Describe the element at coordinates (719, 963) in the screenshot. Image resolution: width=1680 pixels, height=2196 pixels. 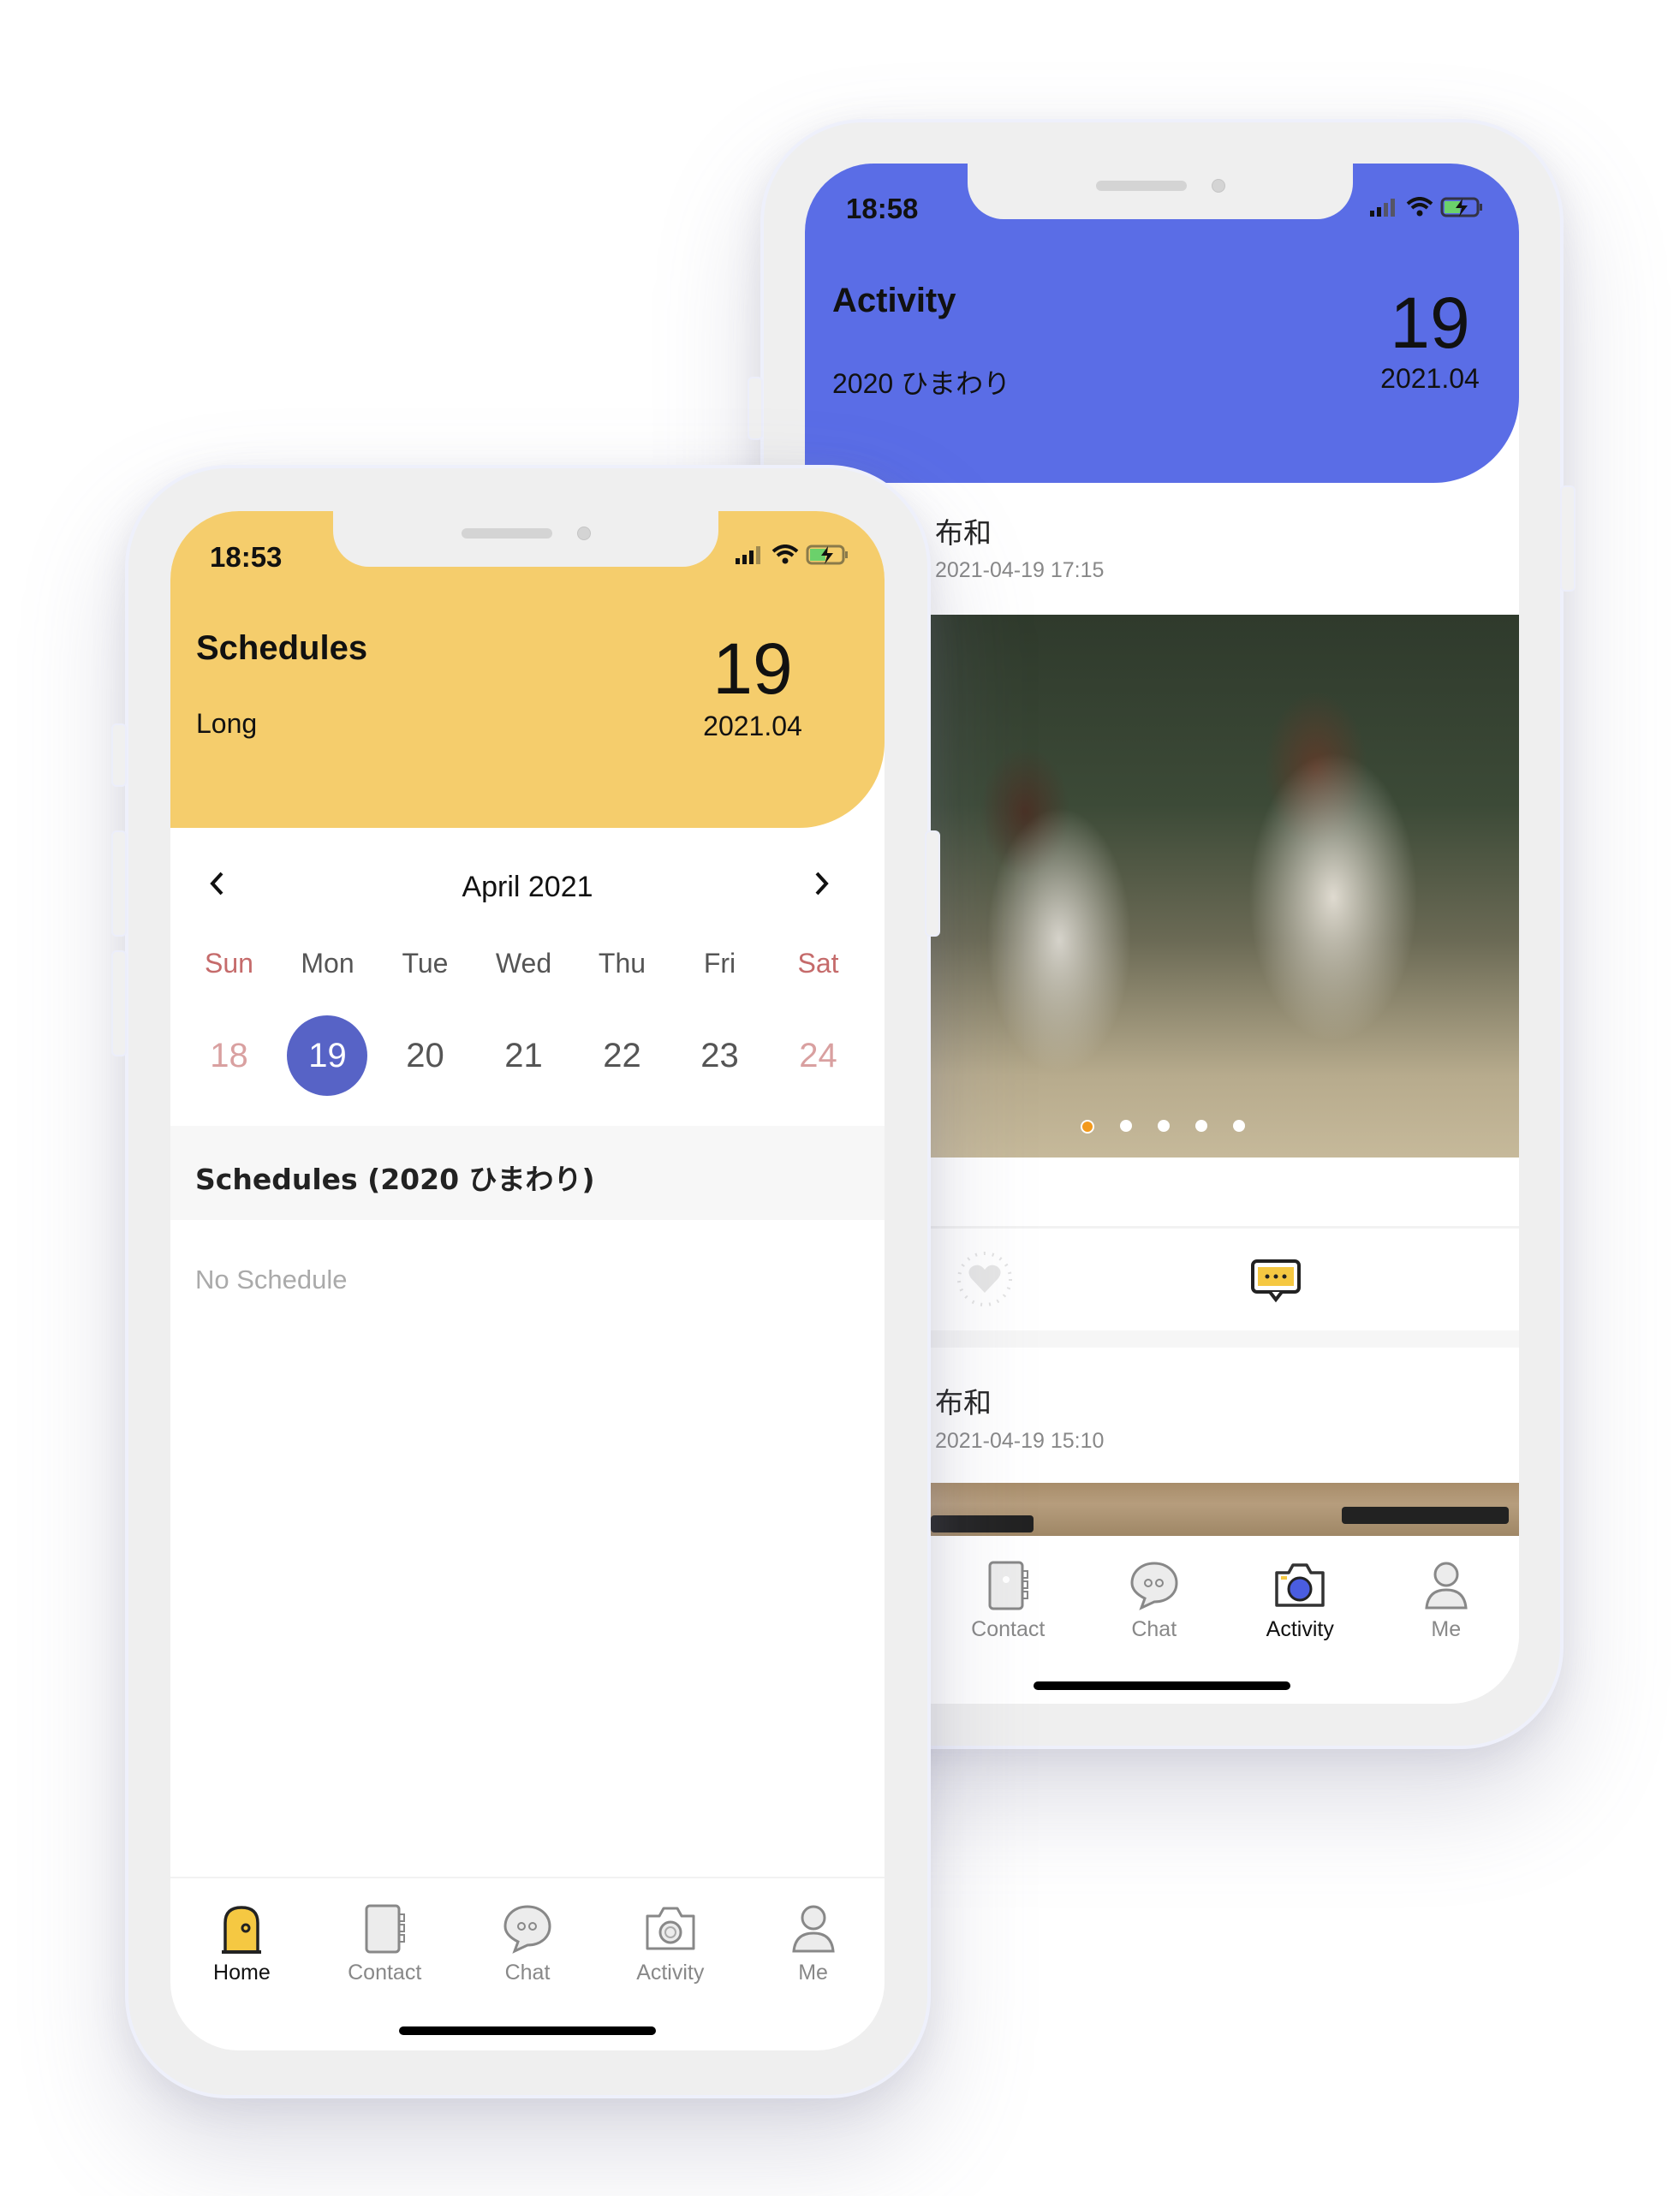
I see `weekday-fri: Fri` at that location.